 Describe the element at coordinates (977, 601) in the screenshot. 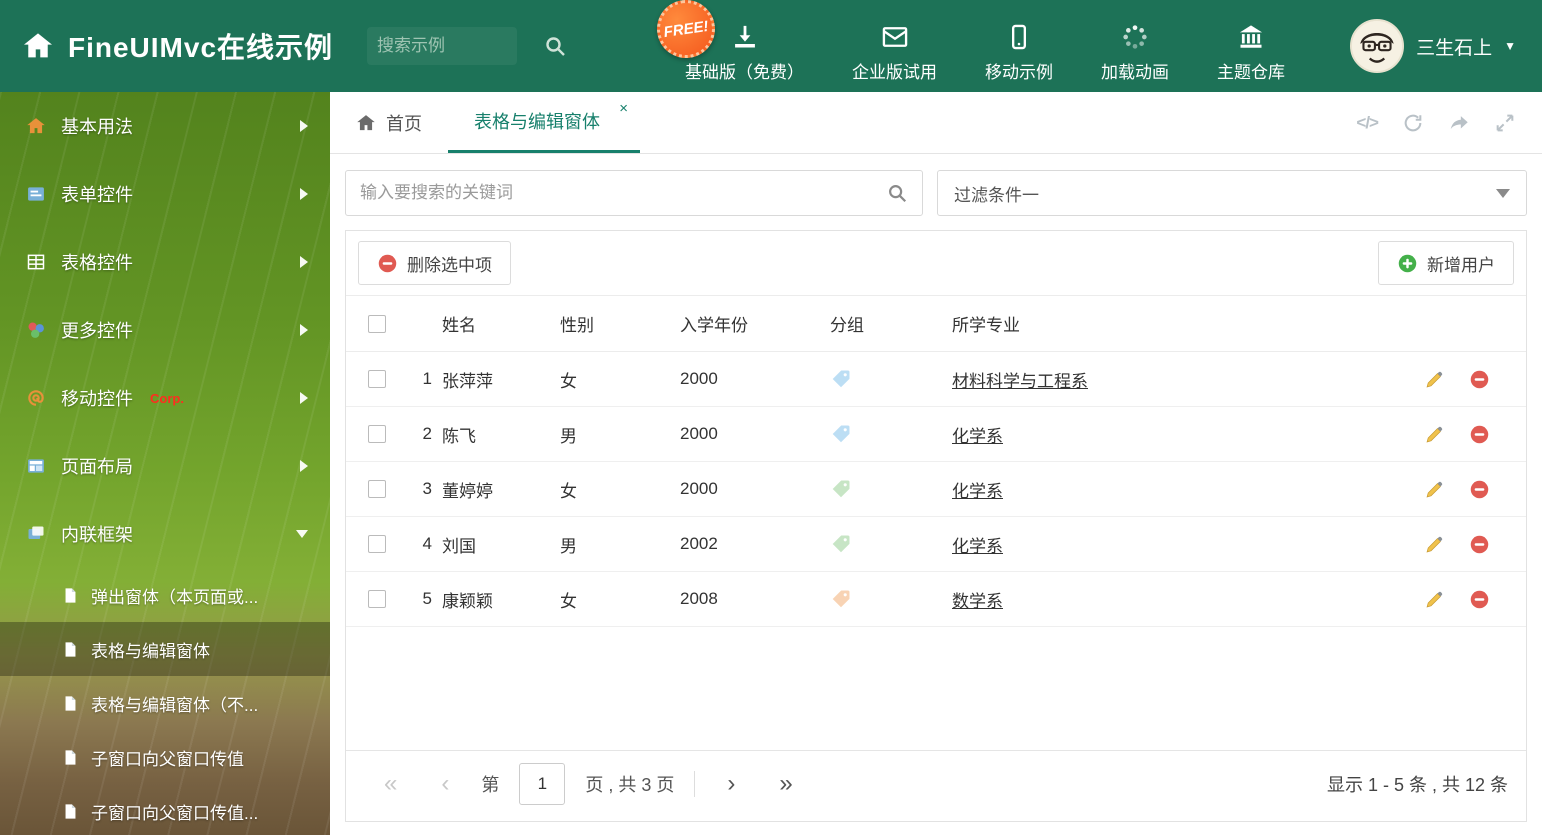

I see `major-link: 数学系` at that location.